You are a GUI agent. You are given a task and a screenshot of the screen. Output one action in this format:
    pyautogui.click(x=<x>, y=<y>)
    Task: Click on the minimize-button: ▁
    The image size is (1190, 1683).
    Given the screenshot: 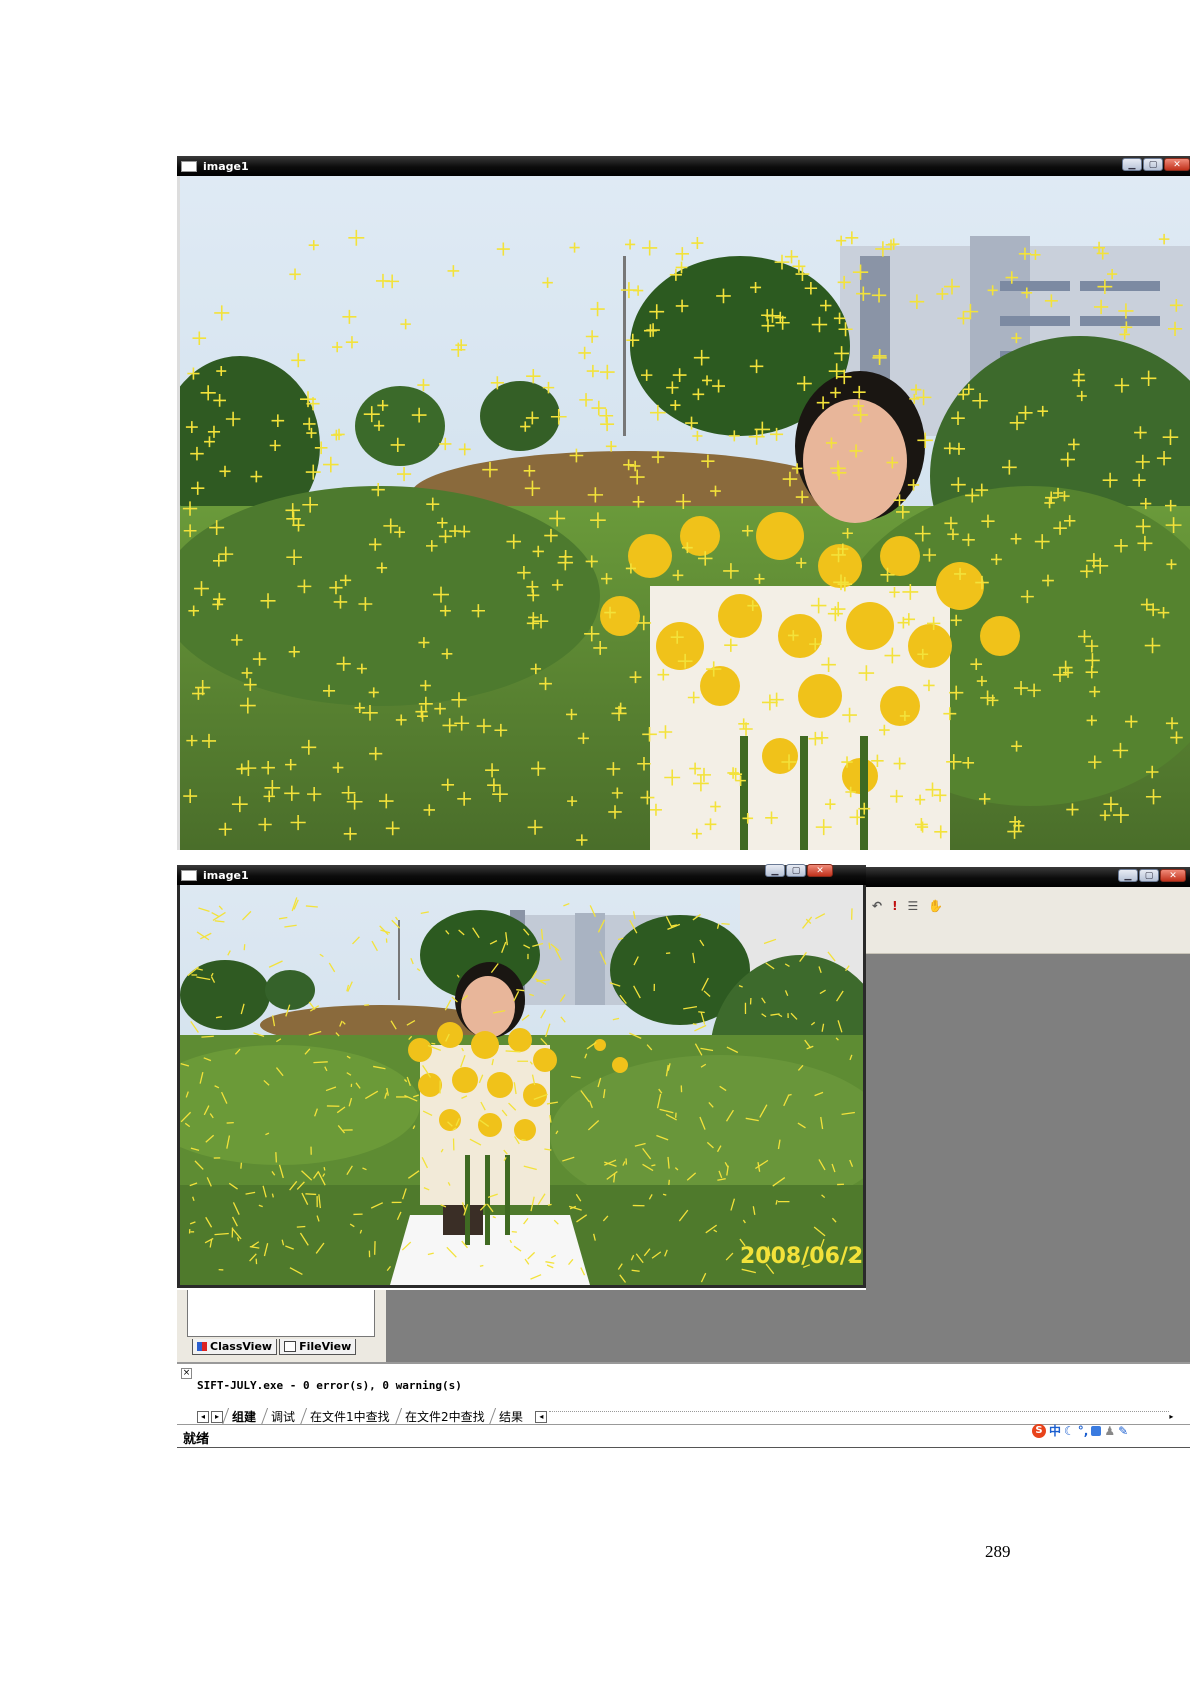 What is the action you would take?
    pyautogui.click(x=1132, y=164)
    